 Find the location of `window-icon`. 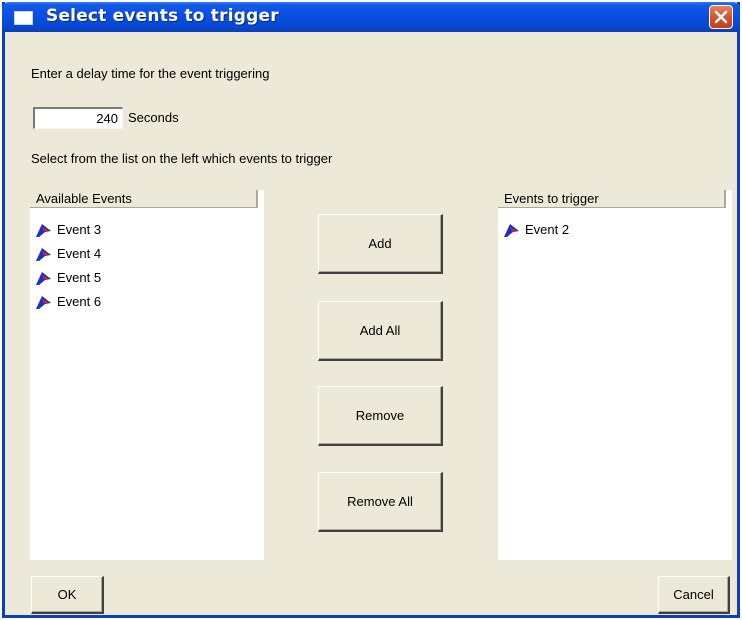

window-icon is located at coordinates (23, 18).